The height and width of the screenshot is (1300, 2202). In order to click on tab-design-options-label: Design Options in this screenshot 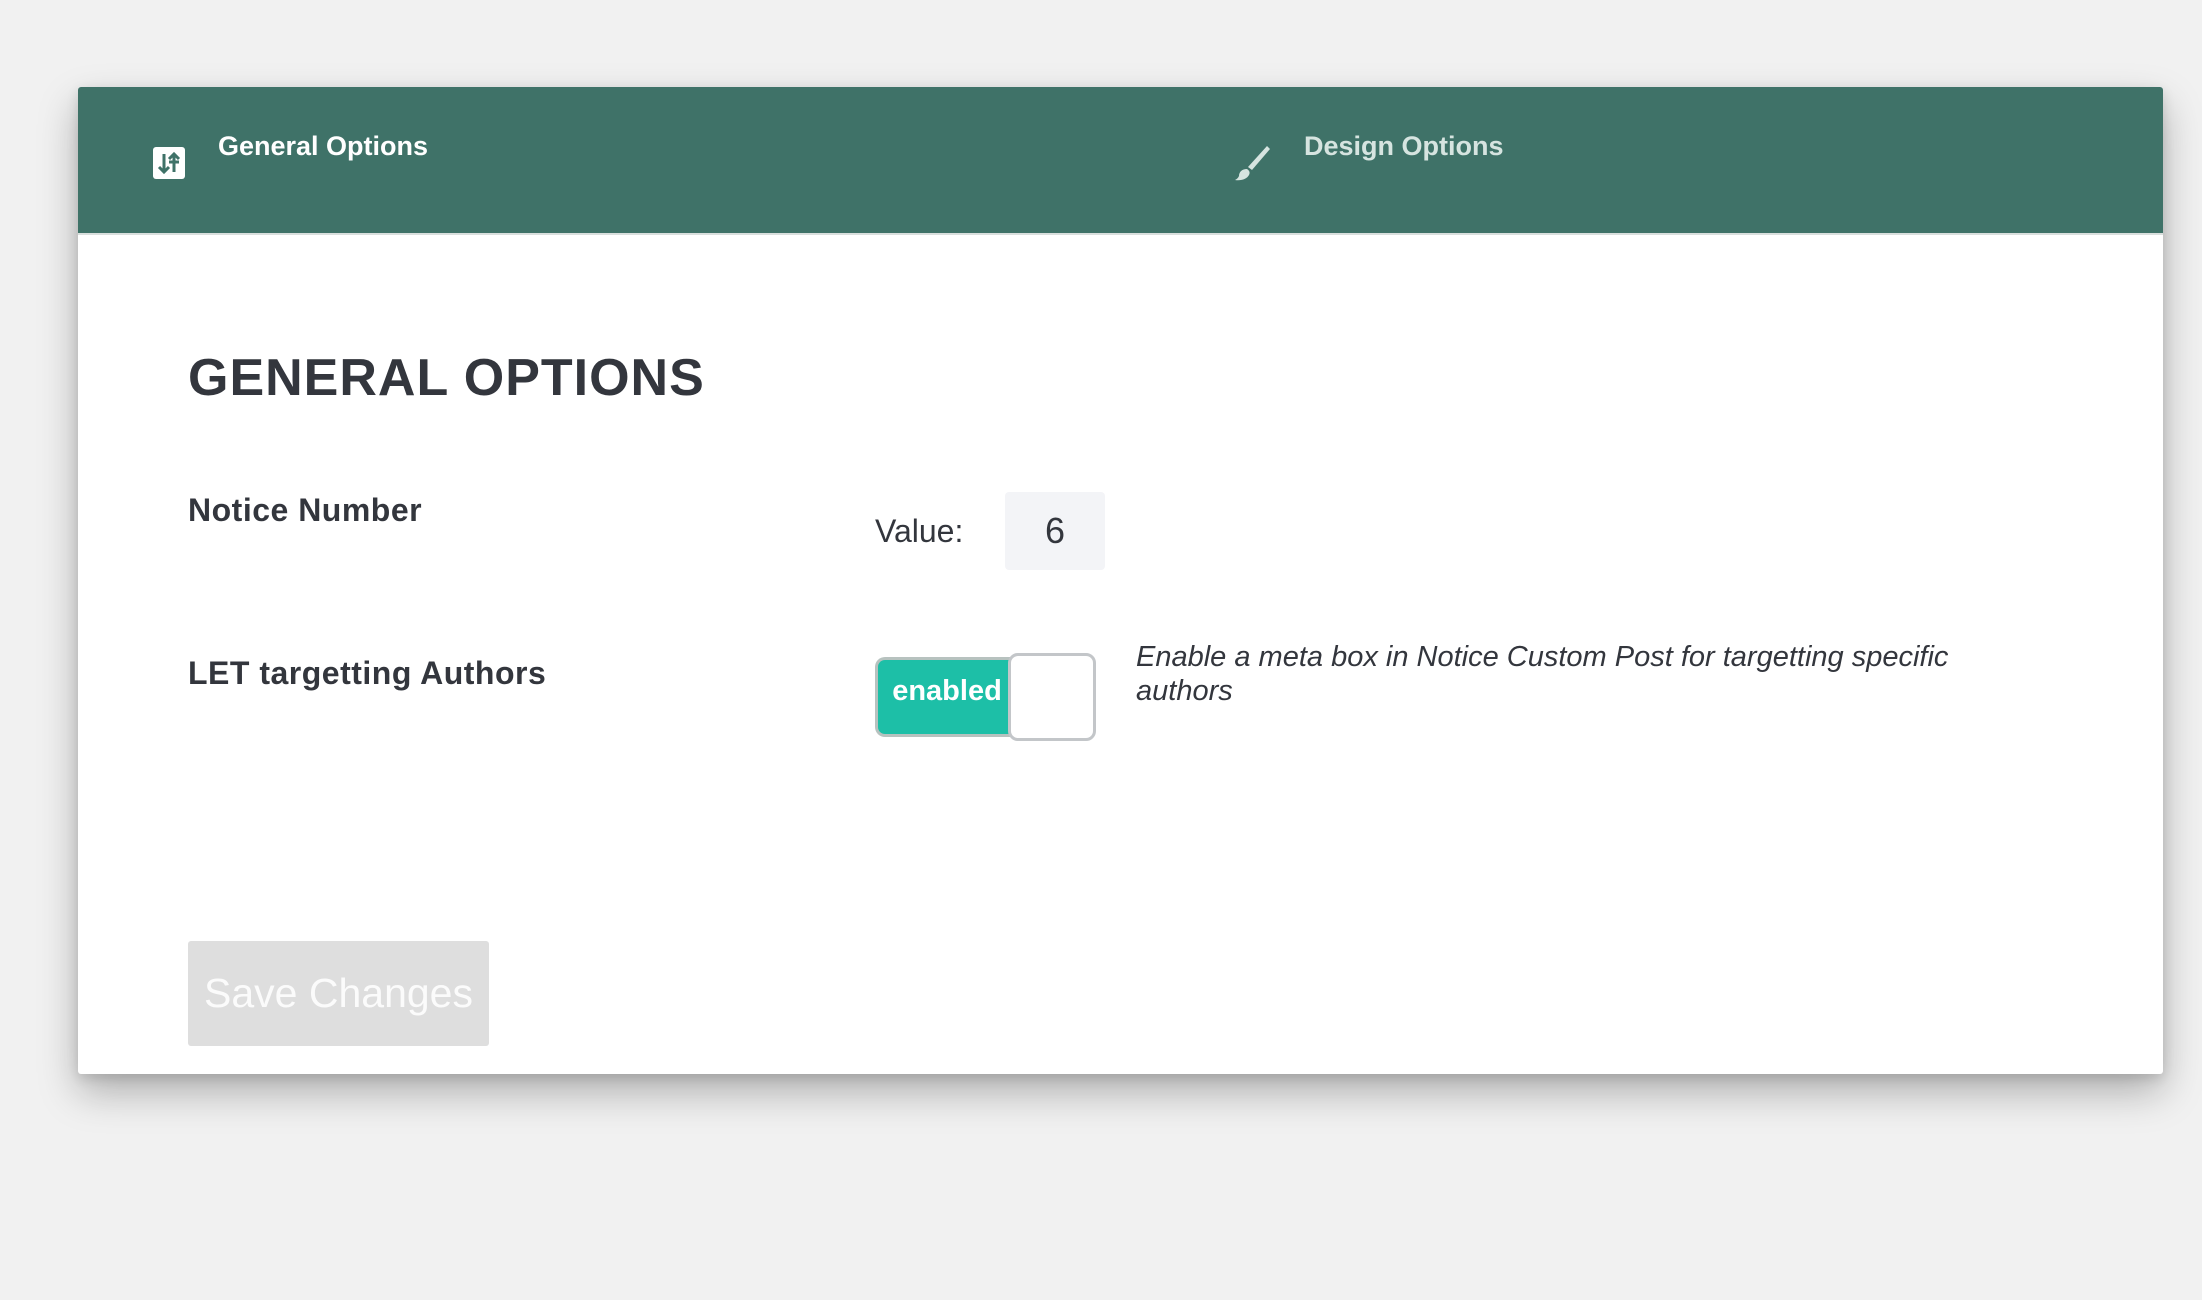, I will do `click(1404, 146)`.